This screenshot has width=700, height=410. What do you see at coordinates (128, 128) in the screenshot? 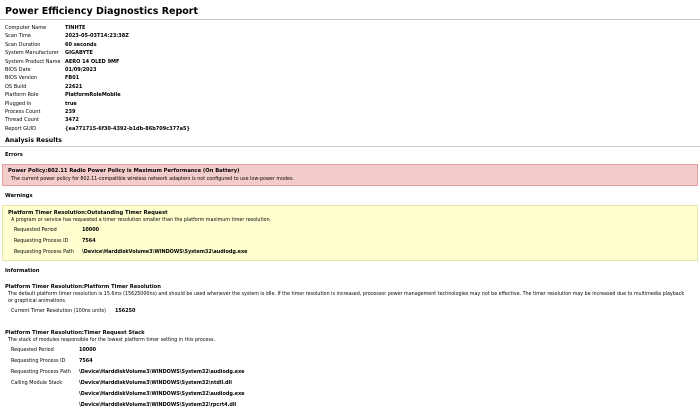
I see `system-info-value: {ea771715-6f30-4392-b1db-86b709c377a5}` at bounding box center [128, 128].